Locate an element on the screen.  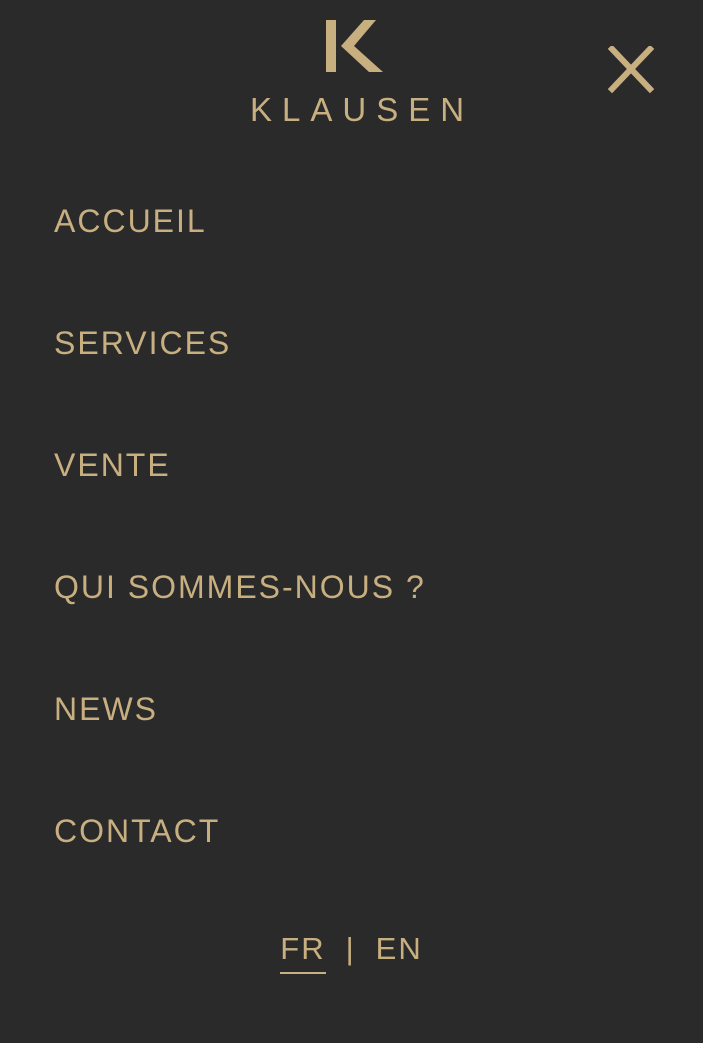
brand-logo: KLAUSEN is located at coordinates (360, 75).